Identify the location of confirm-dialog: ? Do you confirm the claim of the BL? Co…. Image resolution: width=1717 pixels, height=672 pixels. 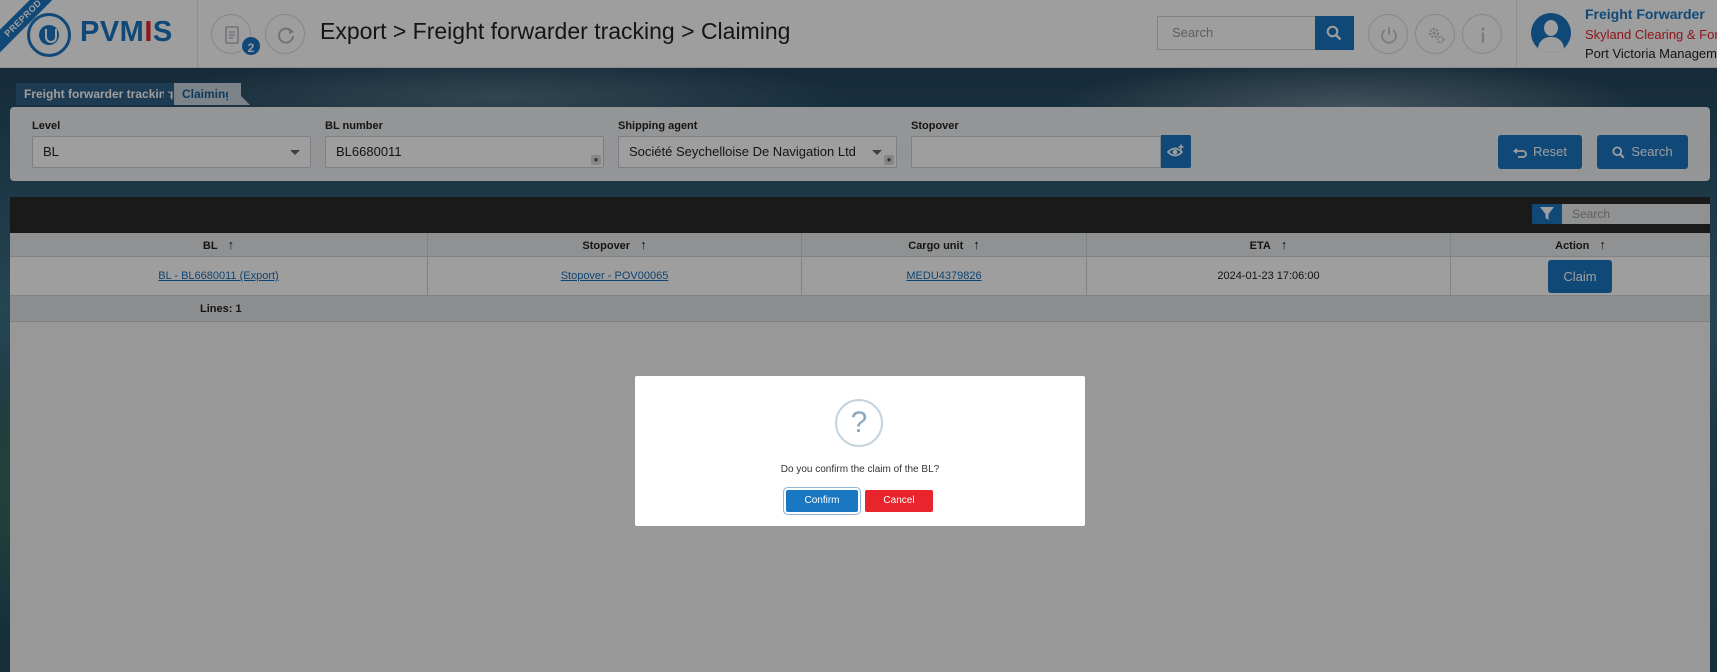
(860, 451).